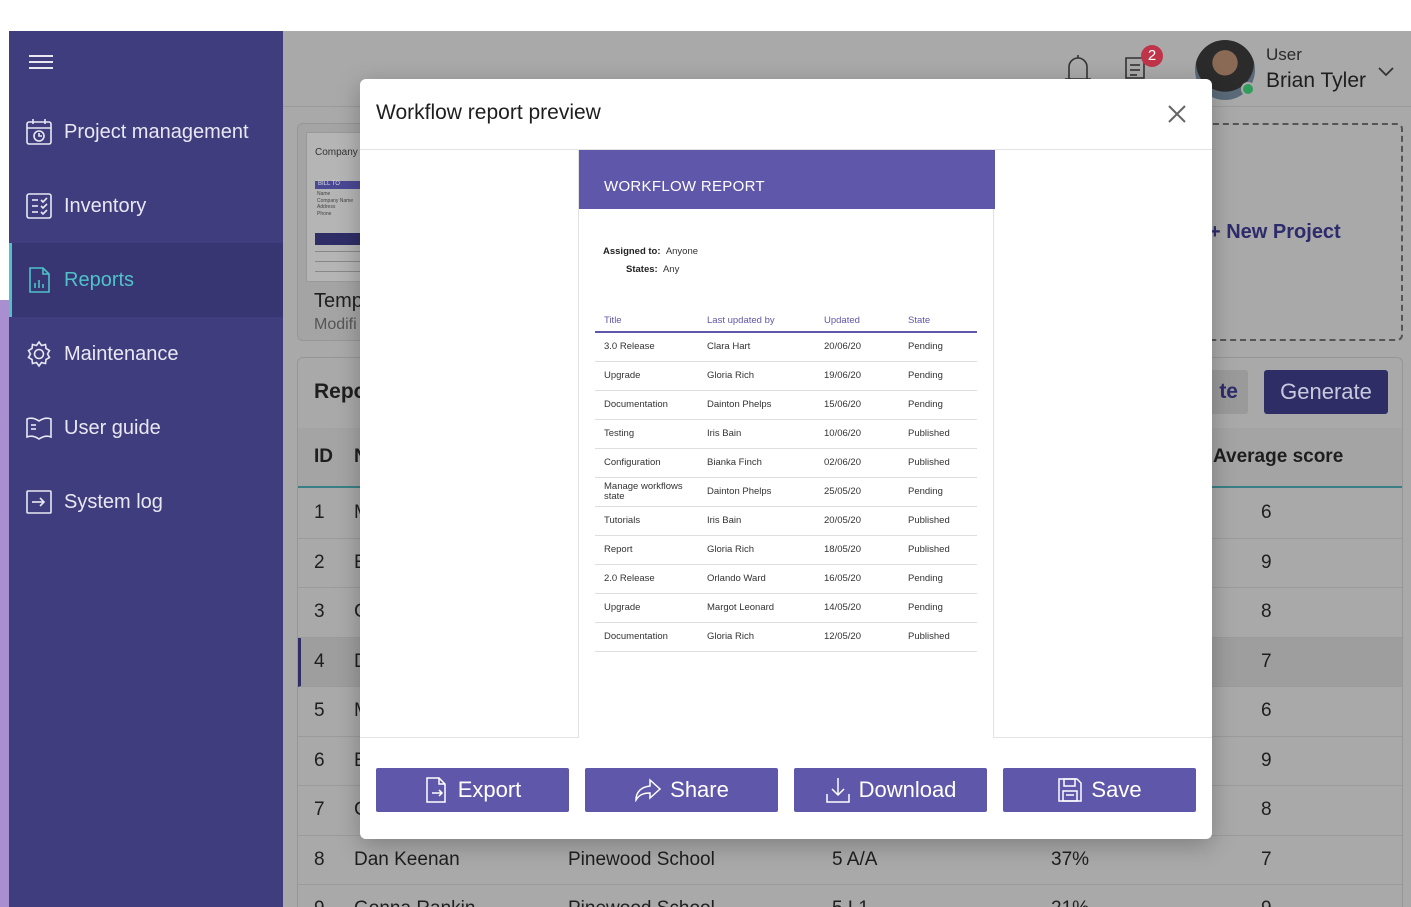 This screenshot has height=907, width=1411. What do you see at coordinates (842, 433) in the screenshot?
I see `document-table-cell: 10/06/20` at bounding box center [842, 433].